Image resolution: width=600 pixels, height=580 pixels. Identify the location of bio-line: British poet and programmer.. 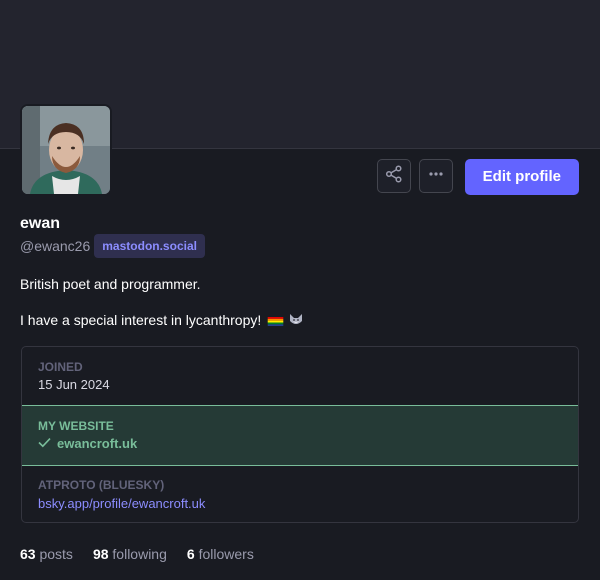
(110, 284).